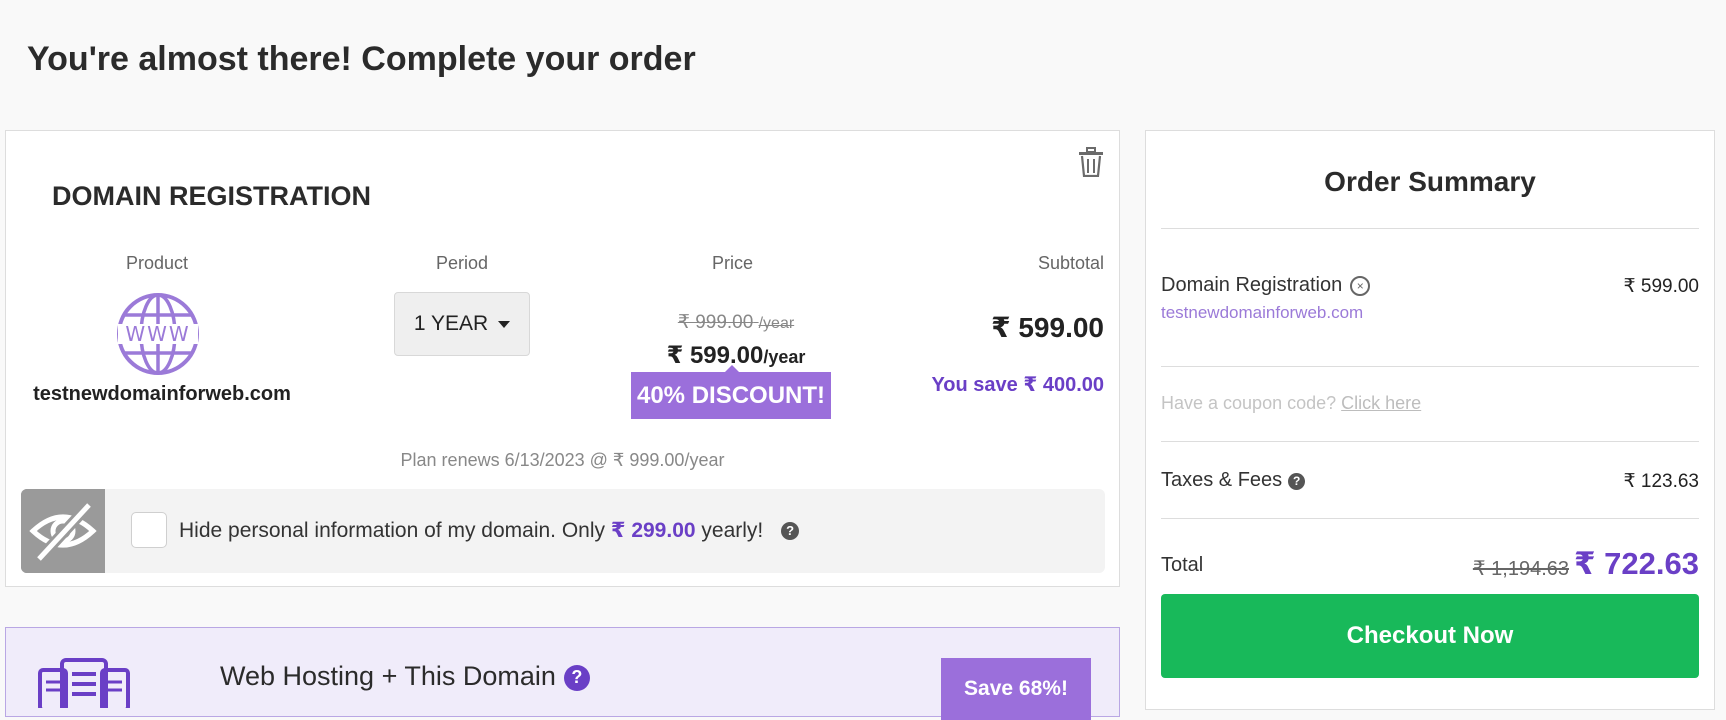 The height and width of the screenshot is (720, 1726). Describe the element at coordinates (451, 323) in the screenshot. I see `period-value: 1 YEAR` at that location.